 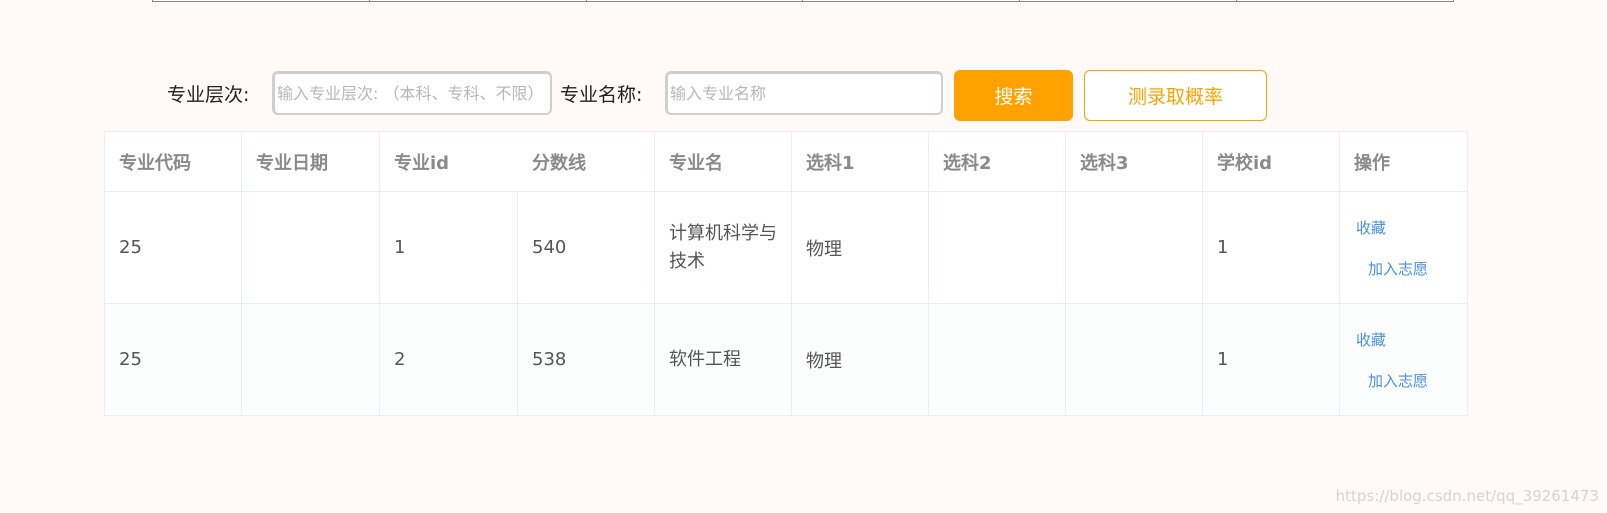 What do you see at coordinates (601, 95) in the screenshot?
I see `major-name-label: 专业名称:` at bounding box center [601, 95].